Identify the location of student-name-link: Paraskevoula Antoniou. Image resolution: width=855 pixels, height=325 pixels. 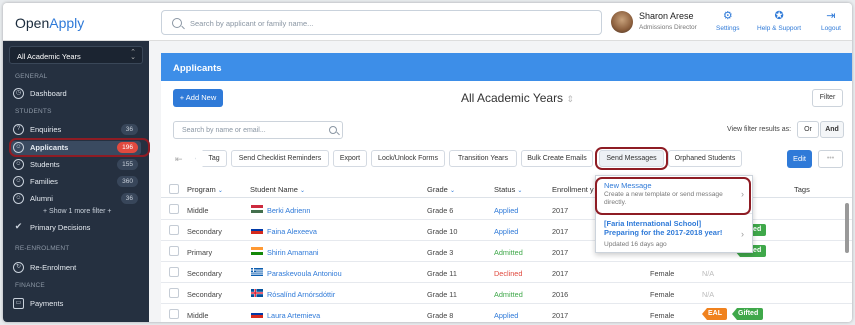
(304, 273).